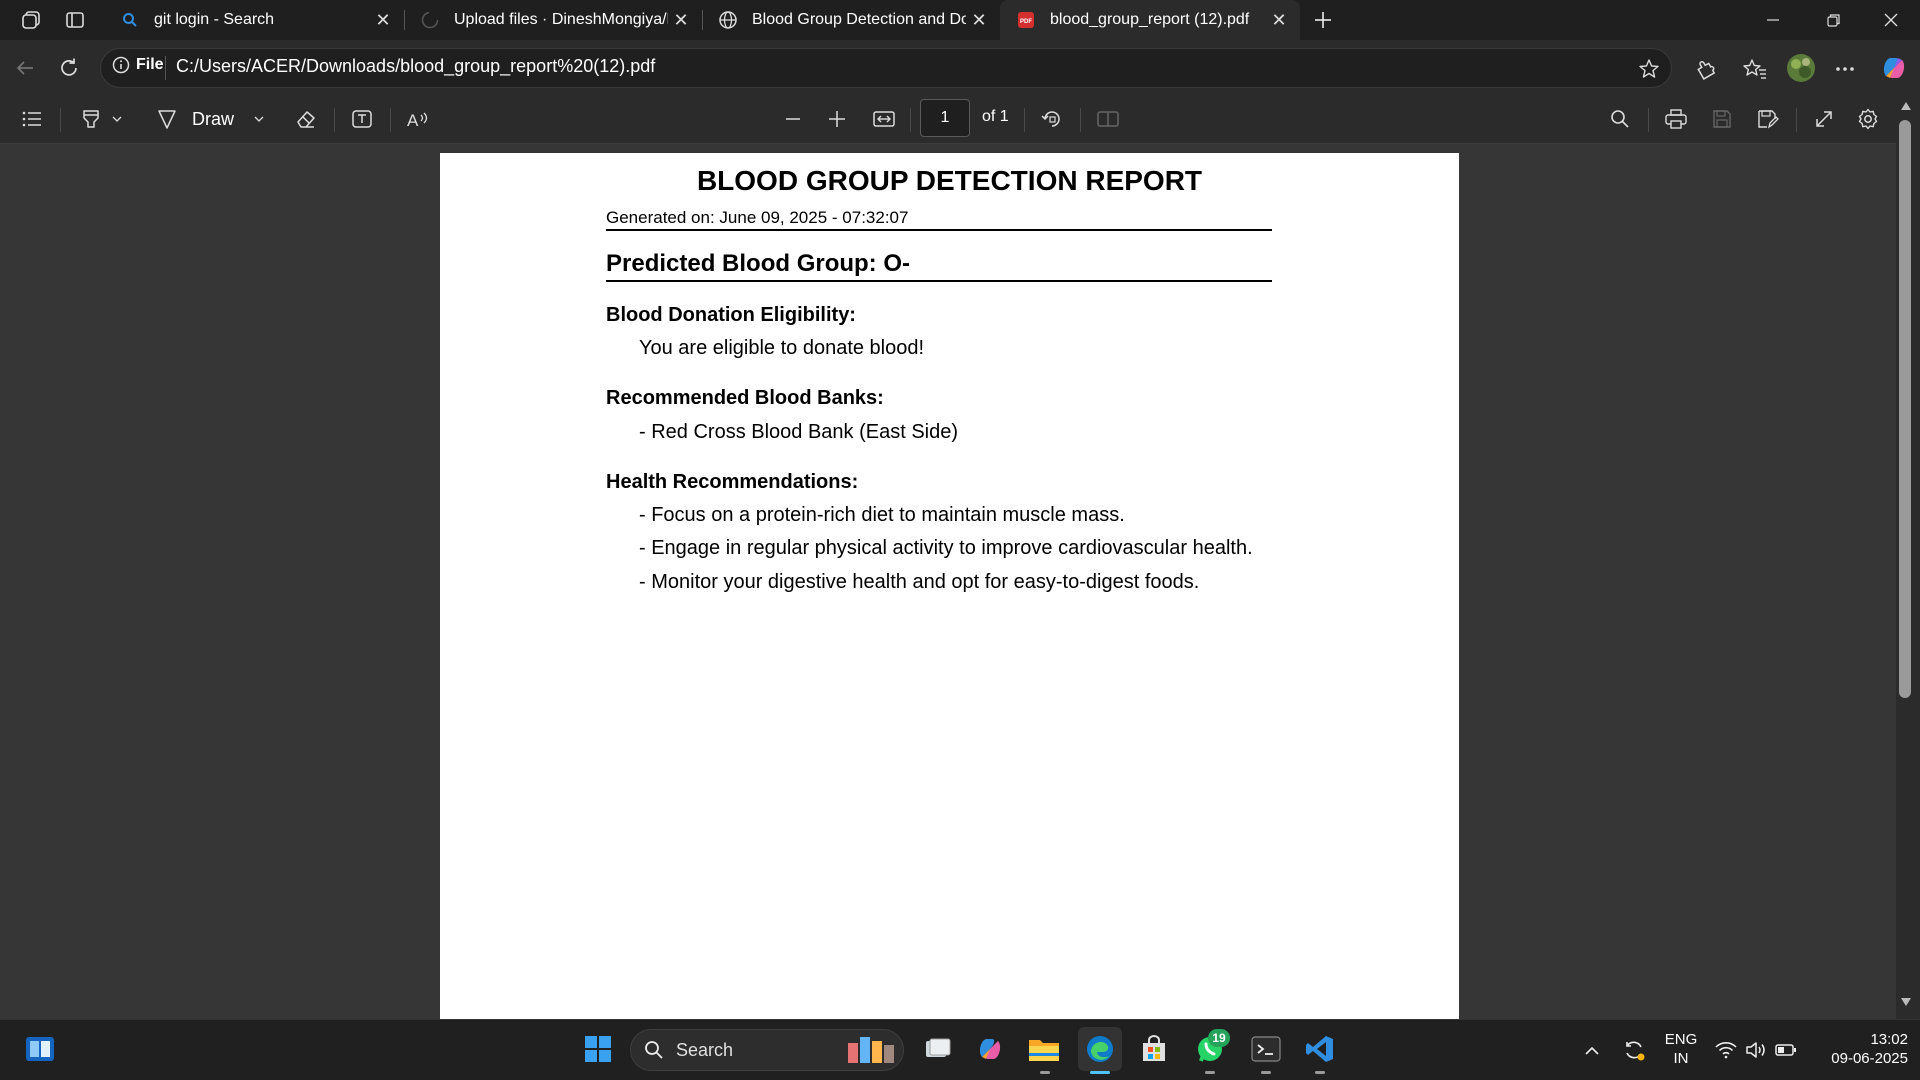 The height and width of the screenshot is (1080, 1920). I want to click on search-highlight-icon, so click(872, 1050).